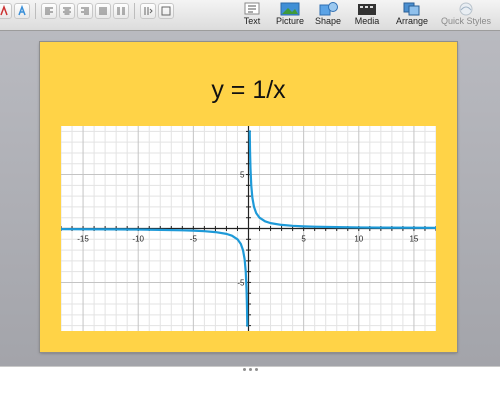 Image resolution: width=500 pixels, height=407 pixels. Describe the element at coordinates (412, 21) in the screenshot. I see `arrange-label: Arrange` at that location.